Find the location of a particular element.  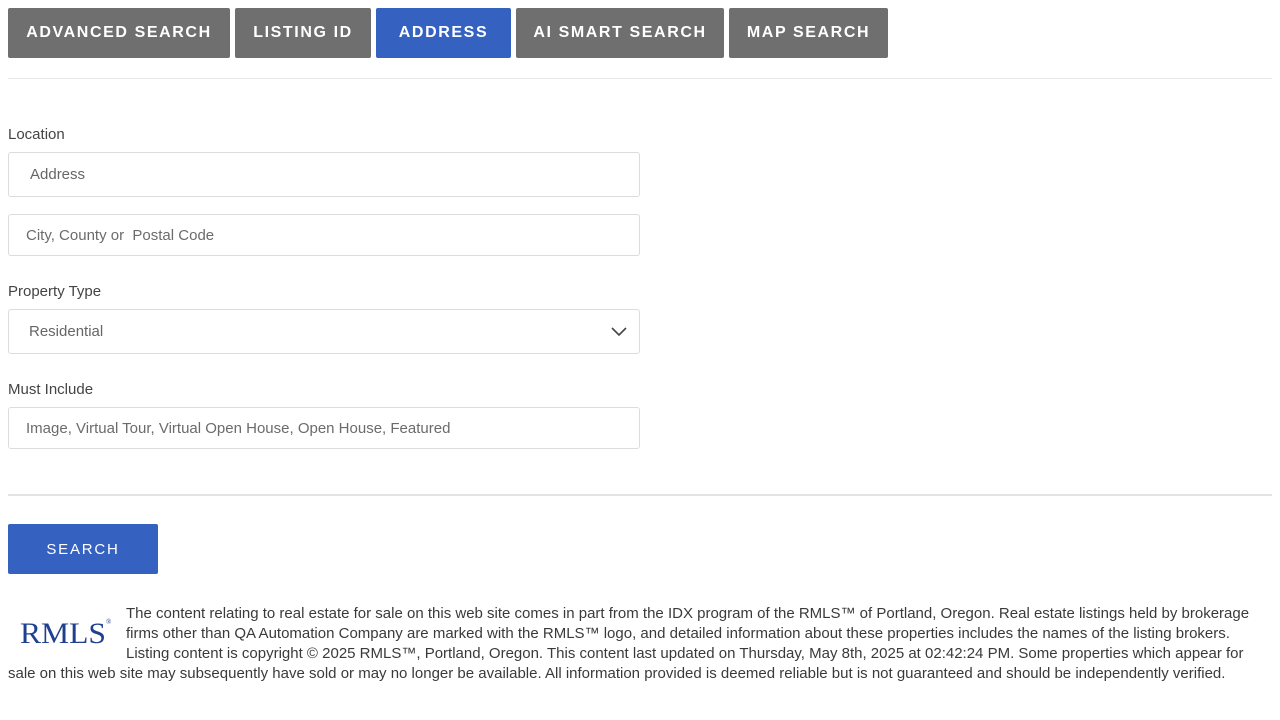

form-divider is located at coordinates (640, 495).